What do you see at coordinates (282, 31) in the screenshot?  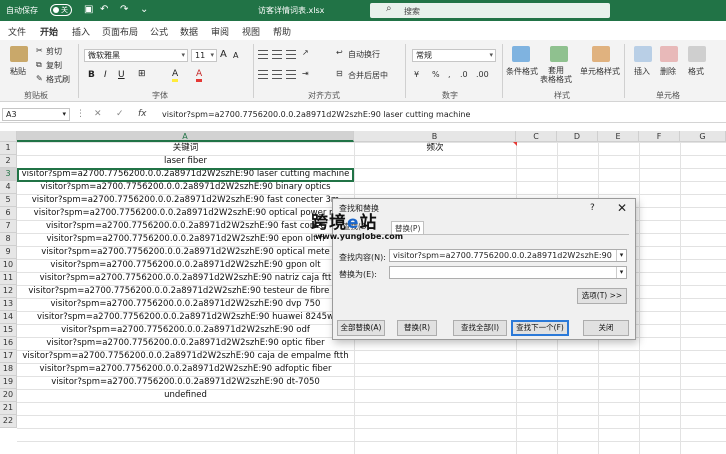 I see `tab-help: 帮助` at bounding box center [282, 31].